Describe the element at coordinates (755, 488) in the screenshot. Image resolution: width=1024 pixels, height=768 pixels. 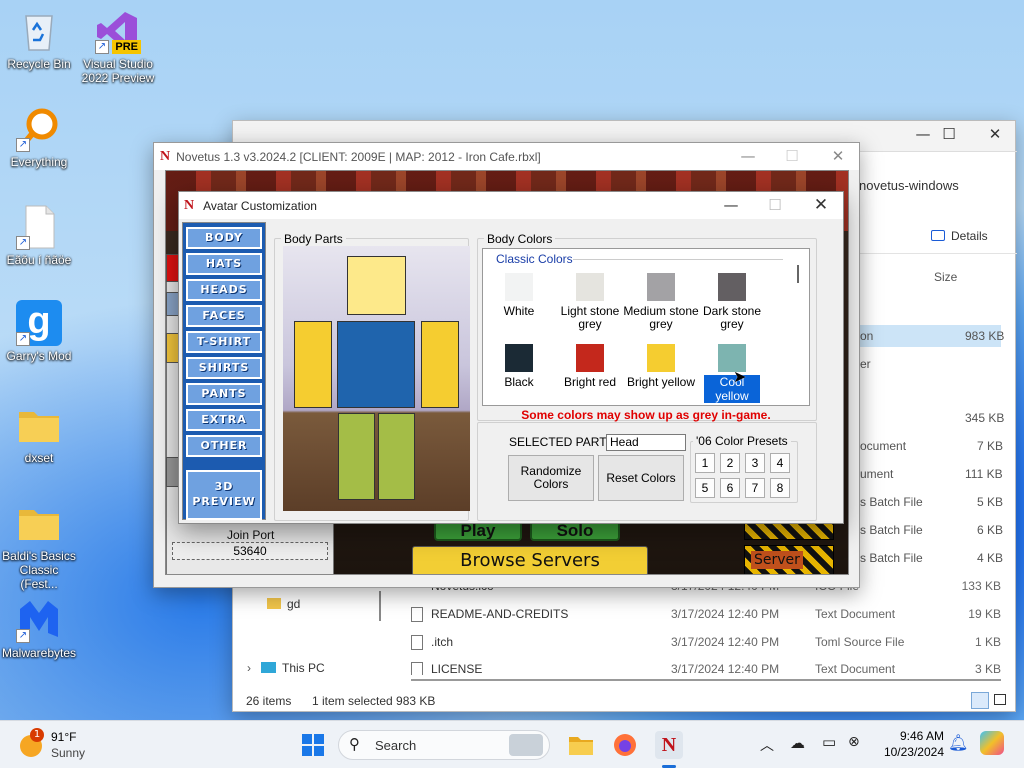
I see `preset-7-button: 7` at that location.